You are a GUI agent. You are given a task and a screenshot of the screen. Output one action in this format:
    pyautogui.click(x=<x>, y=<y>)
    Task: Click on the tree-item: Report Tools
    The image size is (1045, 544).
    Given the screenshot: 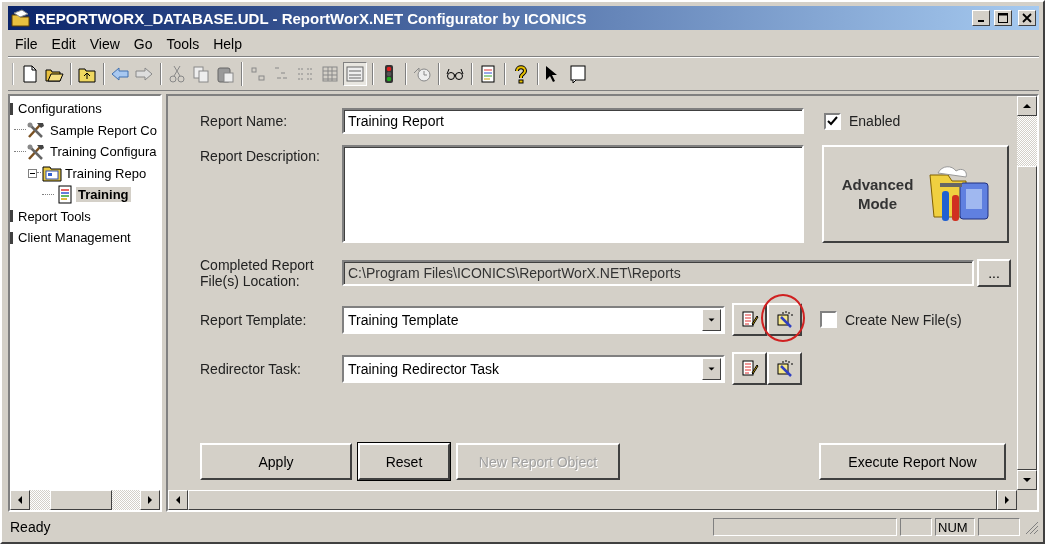 What is the action you would take?
    pyautogui.click(x=54, y=216)
    